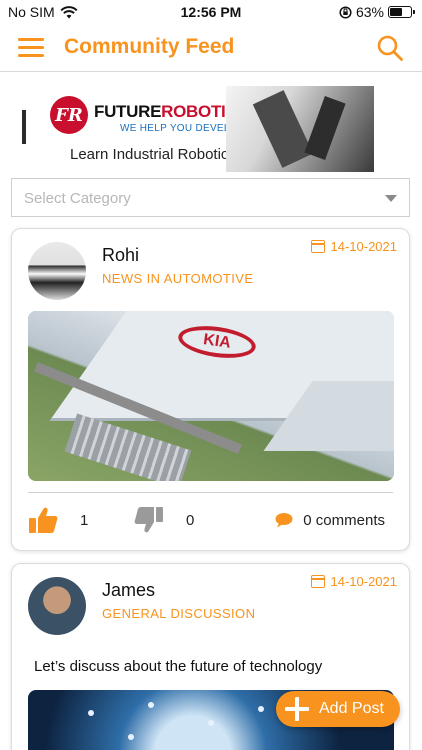 The height and width of the screenshot is (750, 422). What do you see at coordinates (43, 520) in the screenshot?
I see `thumbs-up-icon` at bounding box center [43, 520].